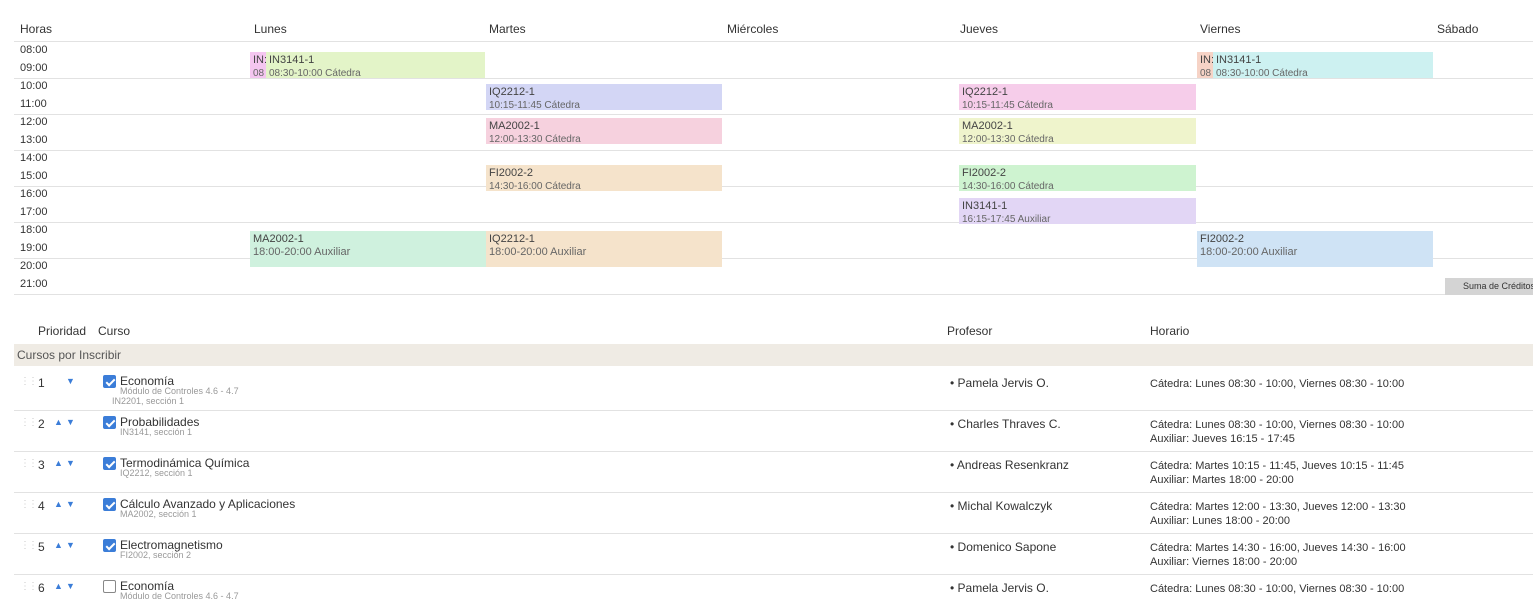  What do you see at coordinates (270, 29) in the screenshot?
I see `day-header-lunes: Lunes` at bounding box center [270, 29].